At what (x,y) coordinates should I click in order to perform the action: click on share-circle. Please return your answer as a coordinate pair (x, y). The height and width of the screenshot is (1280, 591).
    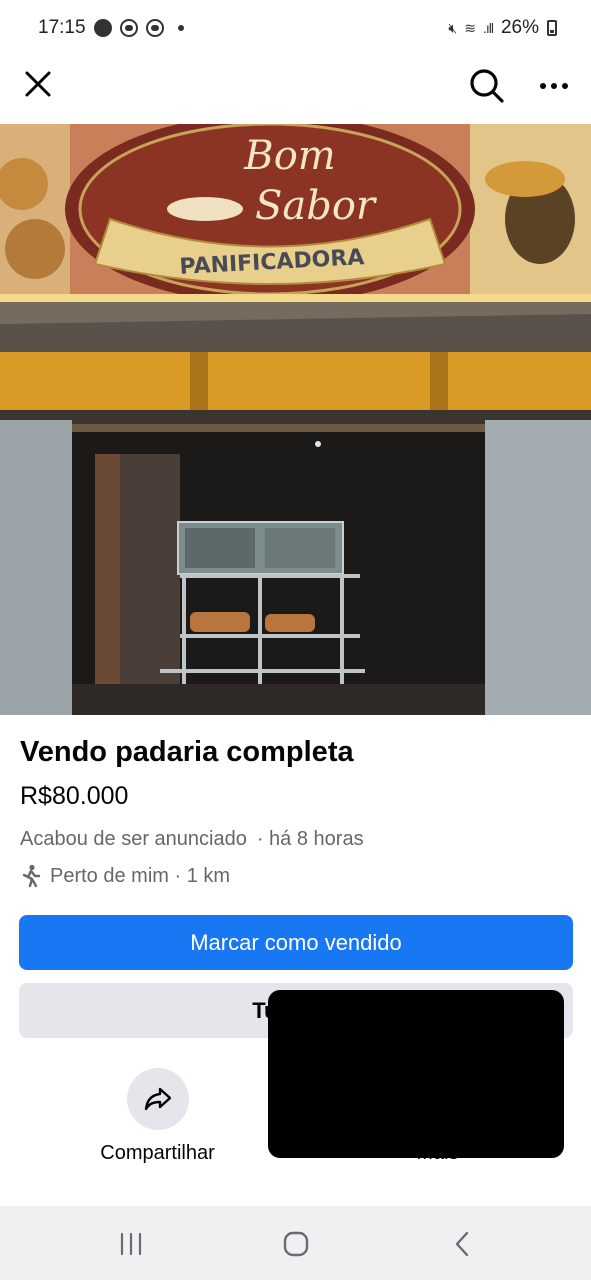
    Looking at the image, I should click on (157, 1099).